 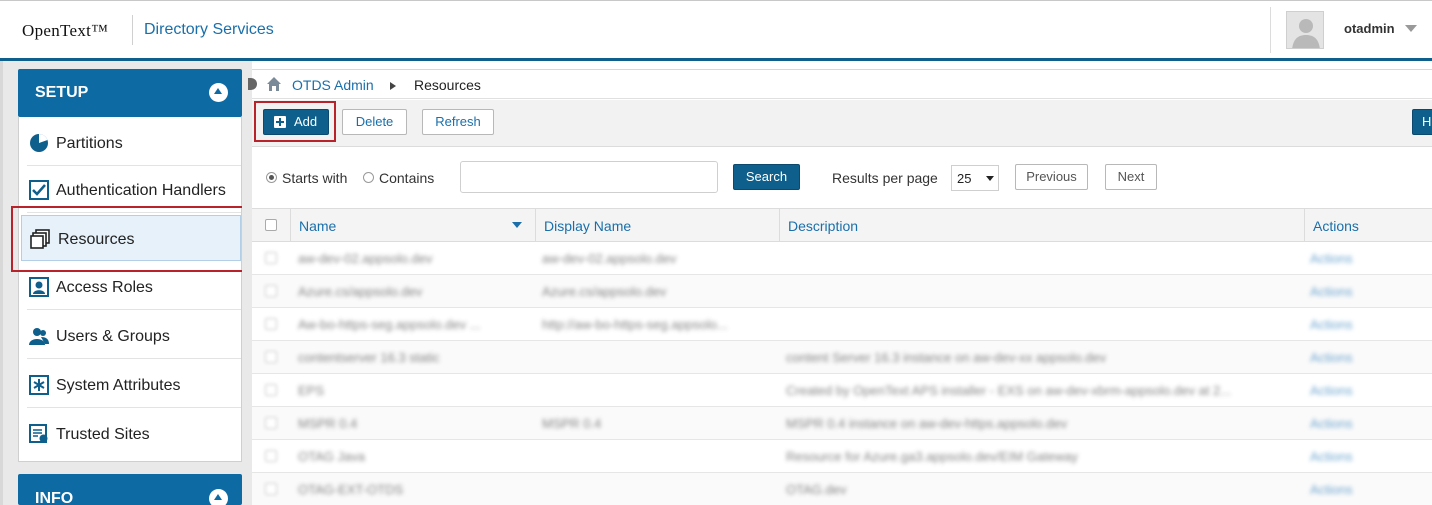 What do you see at coordinates (766, 177) in the screenshot?
I see `search-button: Search` at bounding box center [766, 177].